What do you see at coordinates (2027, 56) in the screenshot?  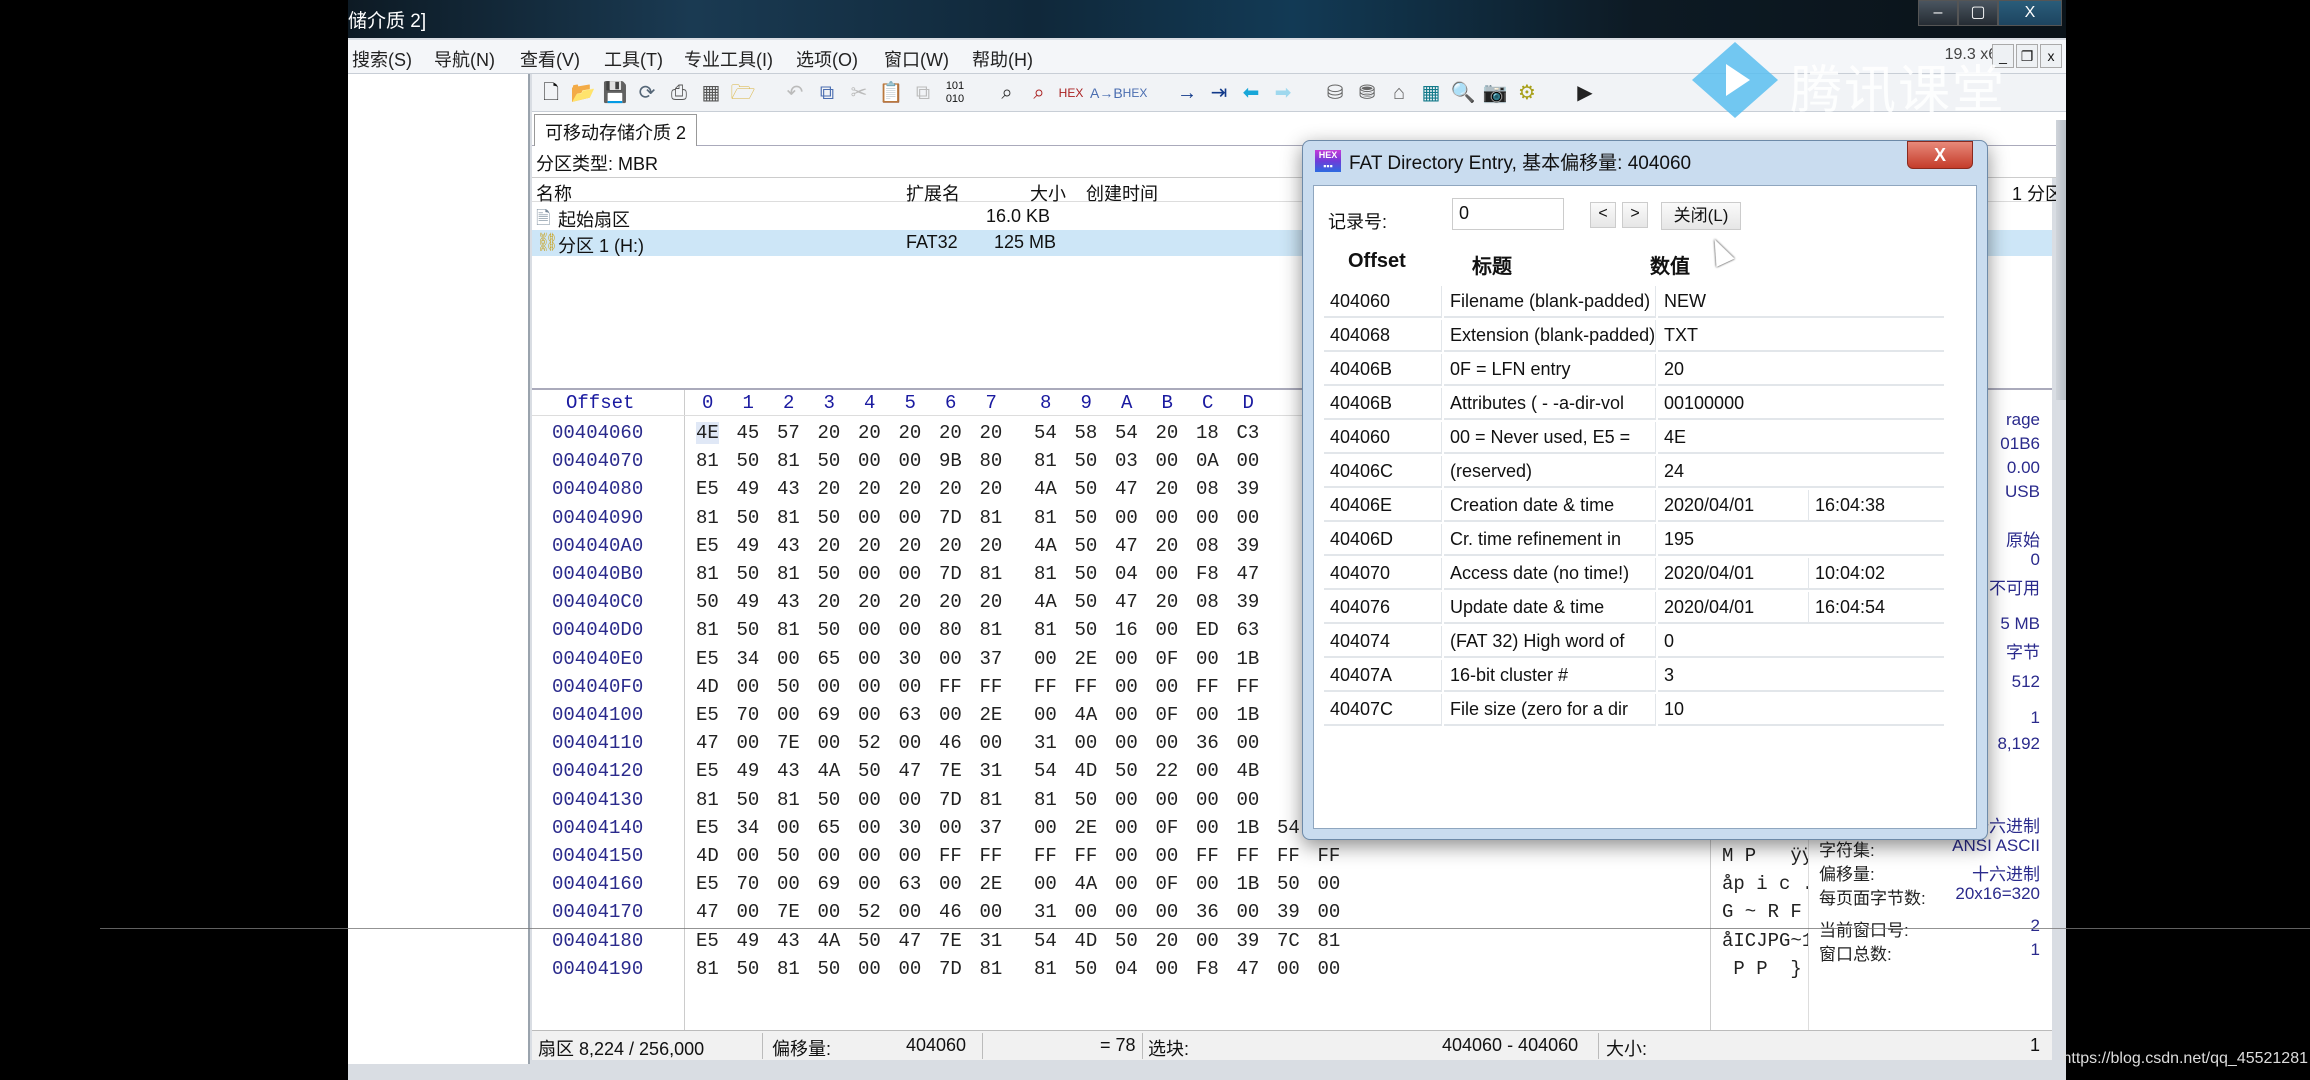 I see `mdi-restore-button: ❐` at bounding box center [2027, 56].